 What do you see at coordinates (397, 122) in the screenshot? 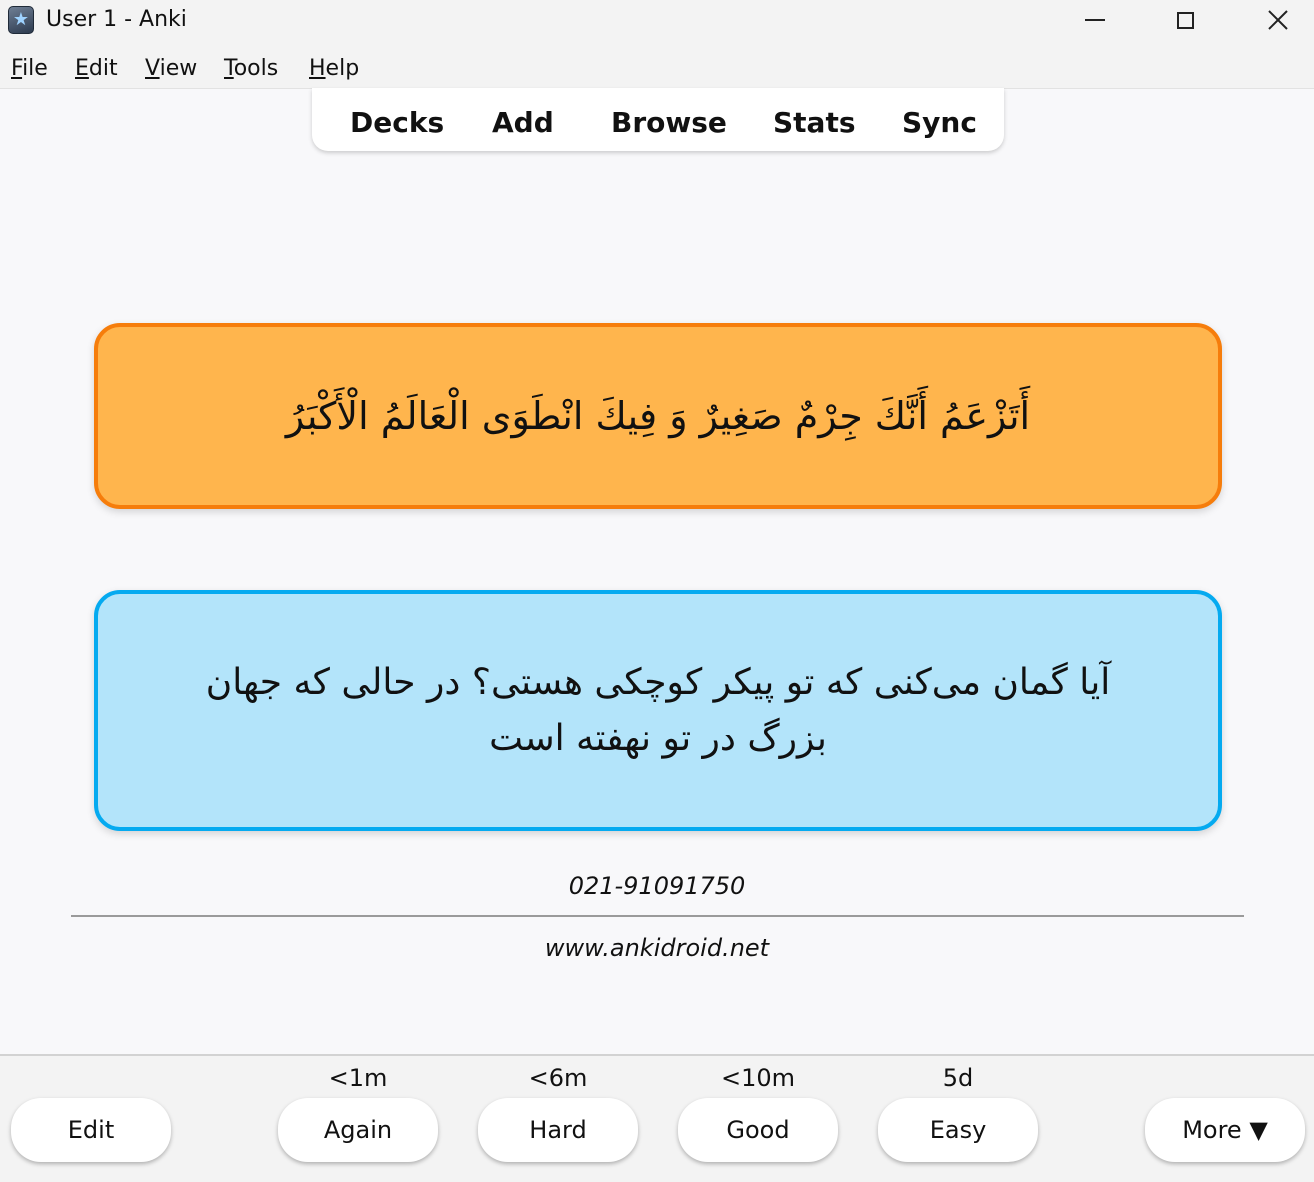
I see `toolbar-decks-link: Decks` at bounding box center [397, 122].